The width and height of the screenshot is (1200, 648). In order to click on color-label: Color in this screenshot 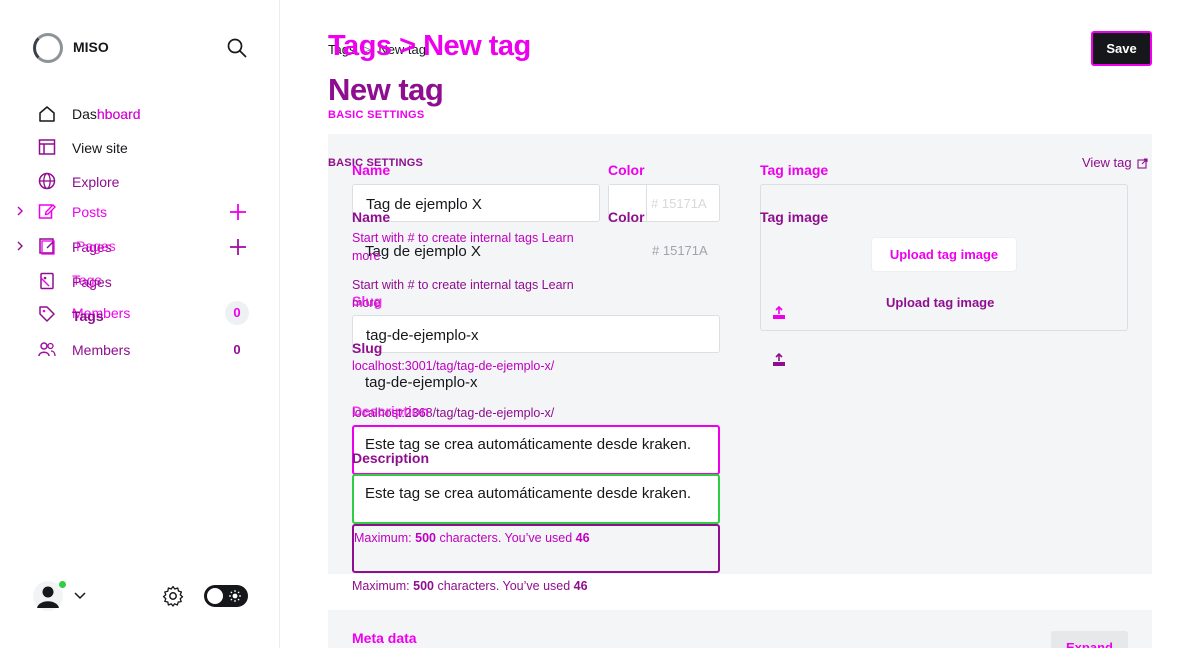, I will do `click(626, 217)`.